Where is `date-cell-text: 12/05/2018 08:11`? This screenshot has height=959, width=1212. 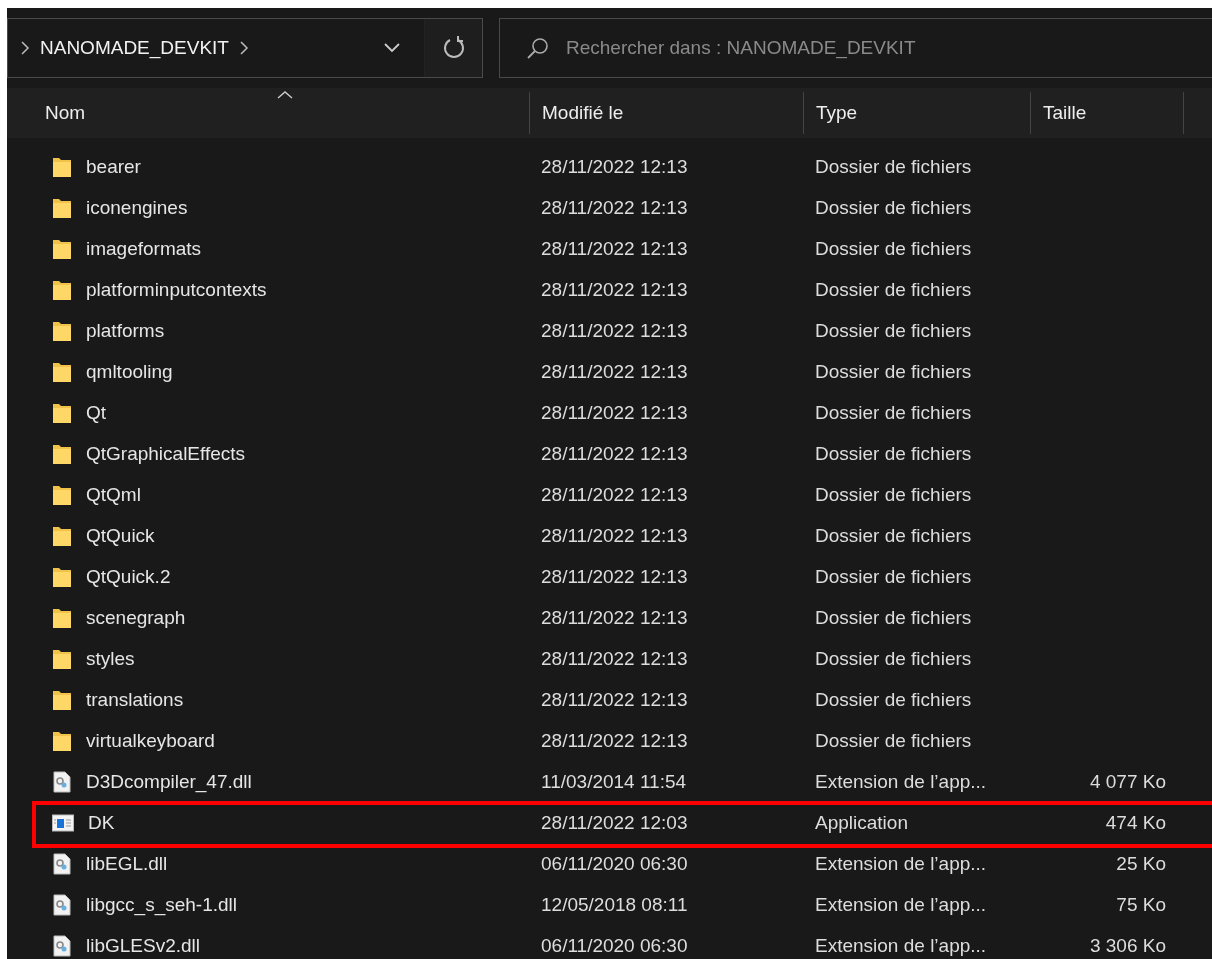 date-cell-text: 12/05/2018 08:11 is located at coordinates (614, 904).